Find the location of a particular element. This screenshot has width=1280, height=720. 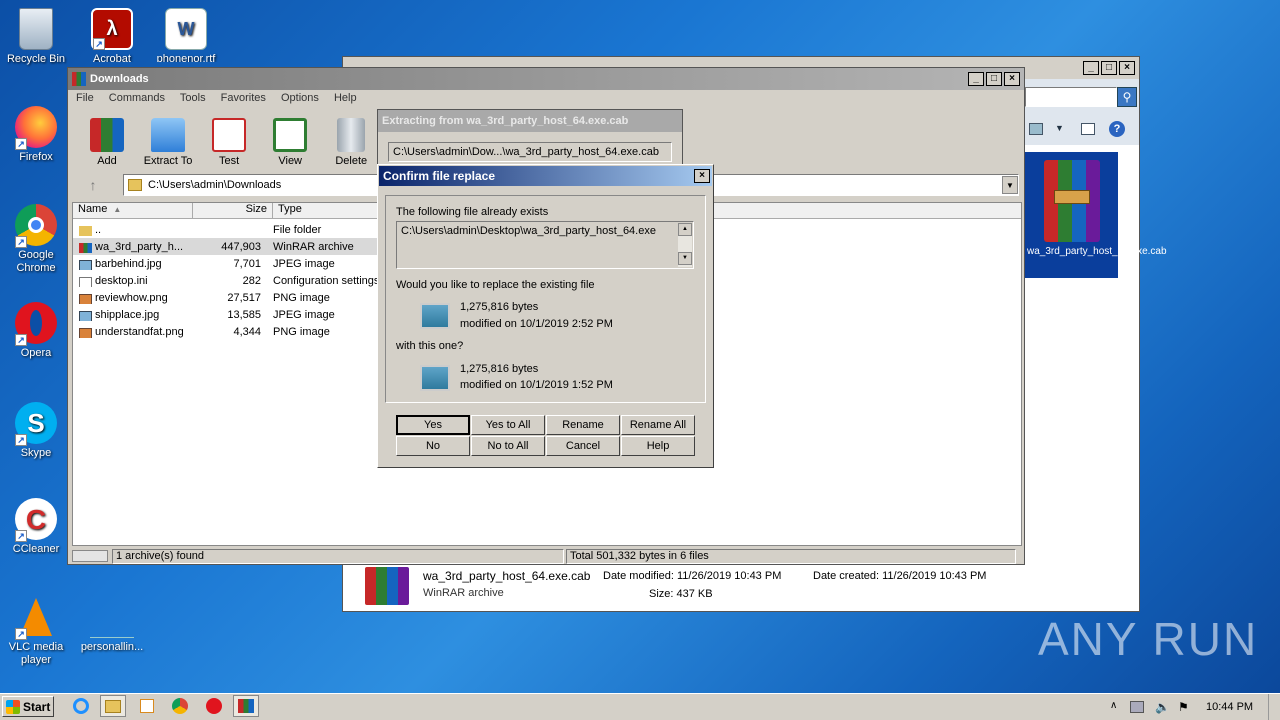

extract-to-button: Extract To is located at coordinates (168, 141).